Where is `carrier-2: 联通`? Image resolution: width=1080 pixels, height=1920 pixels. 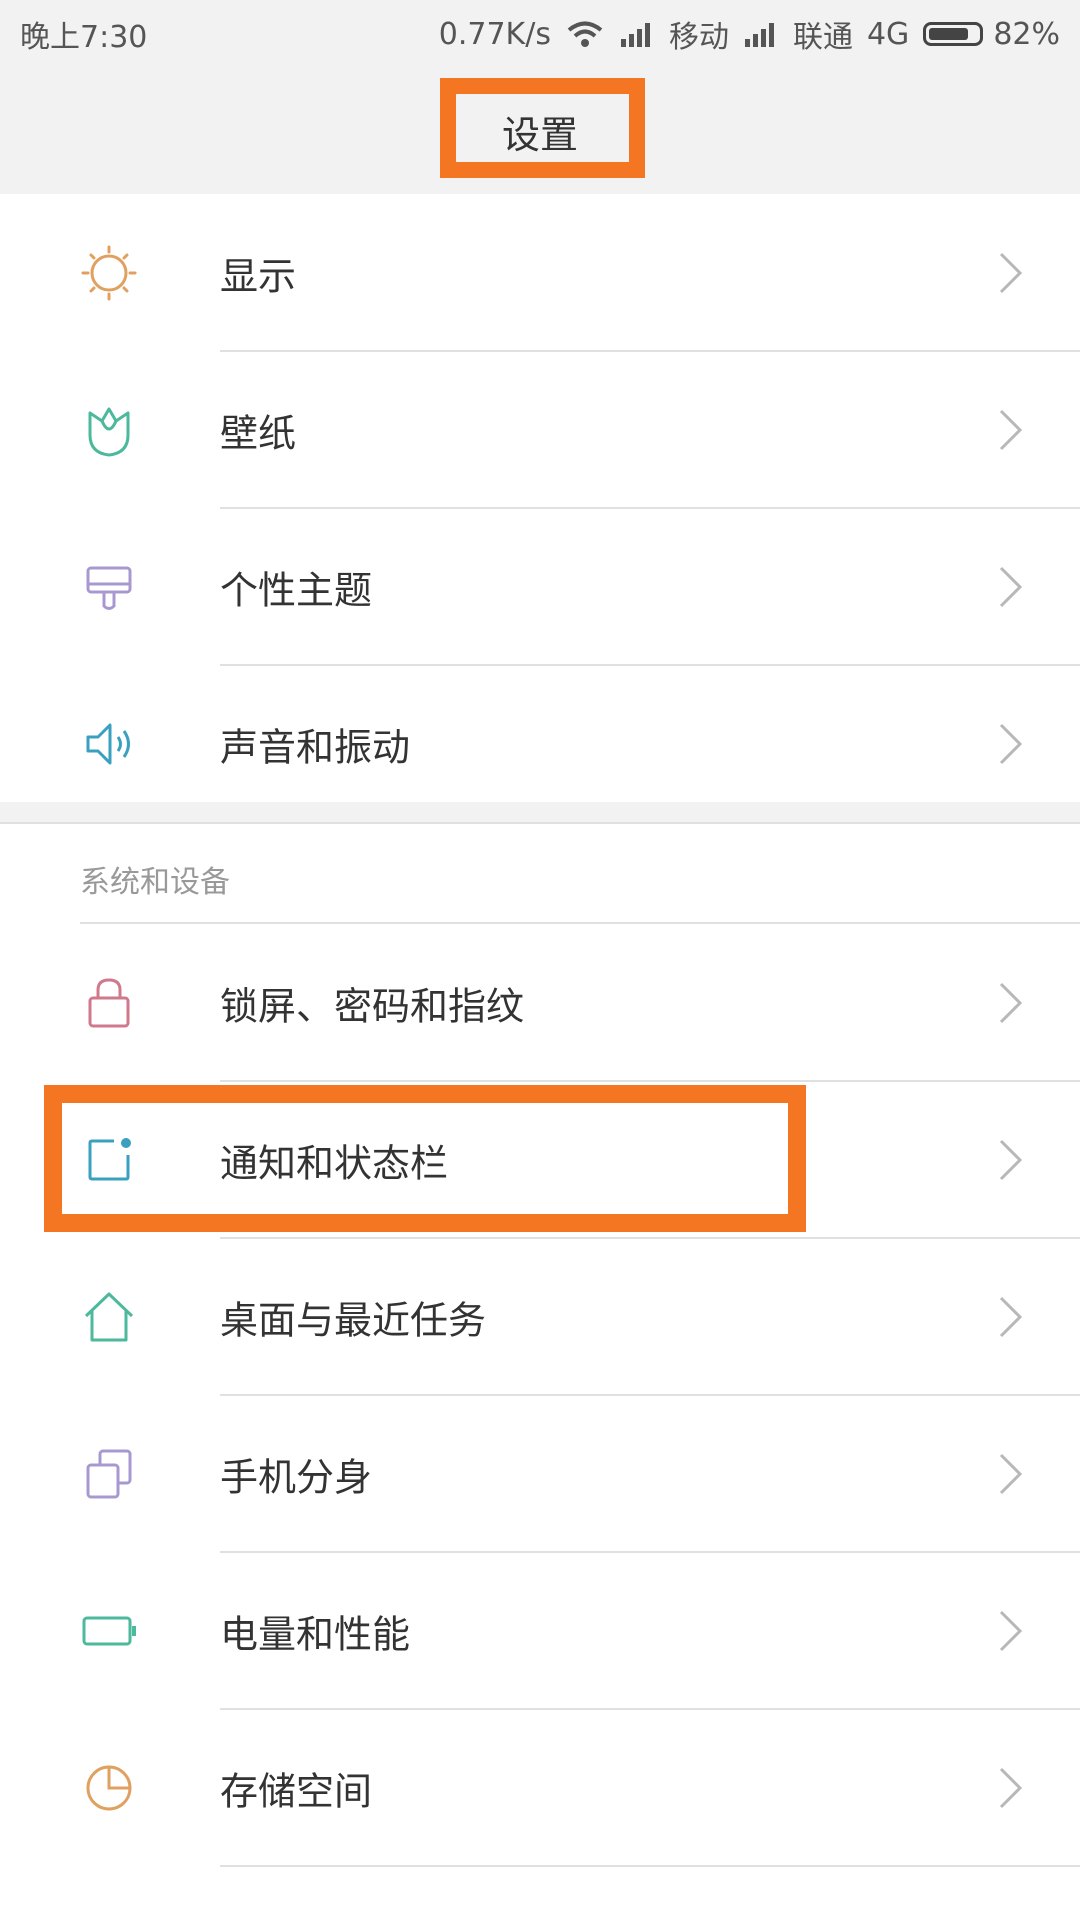 carrier-2: 联通 is located at coordinates (822, 37).